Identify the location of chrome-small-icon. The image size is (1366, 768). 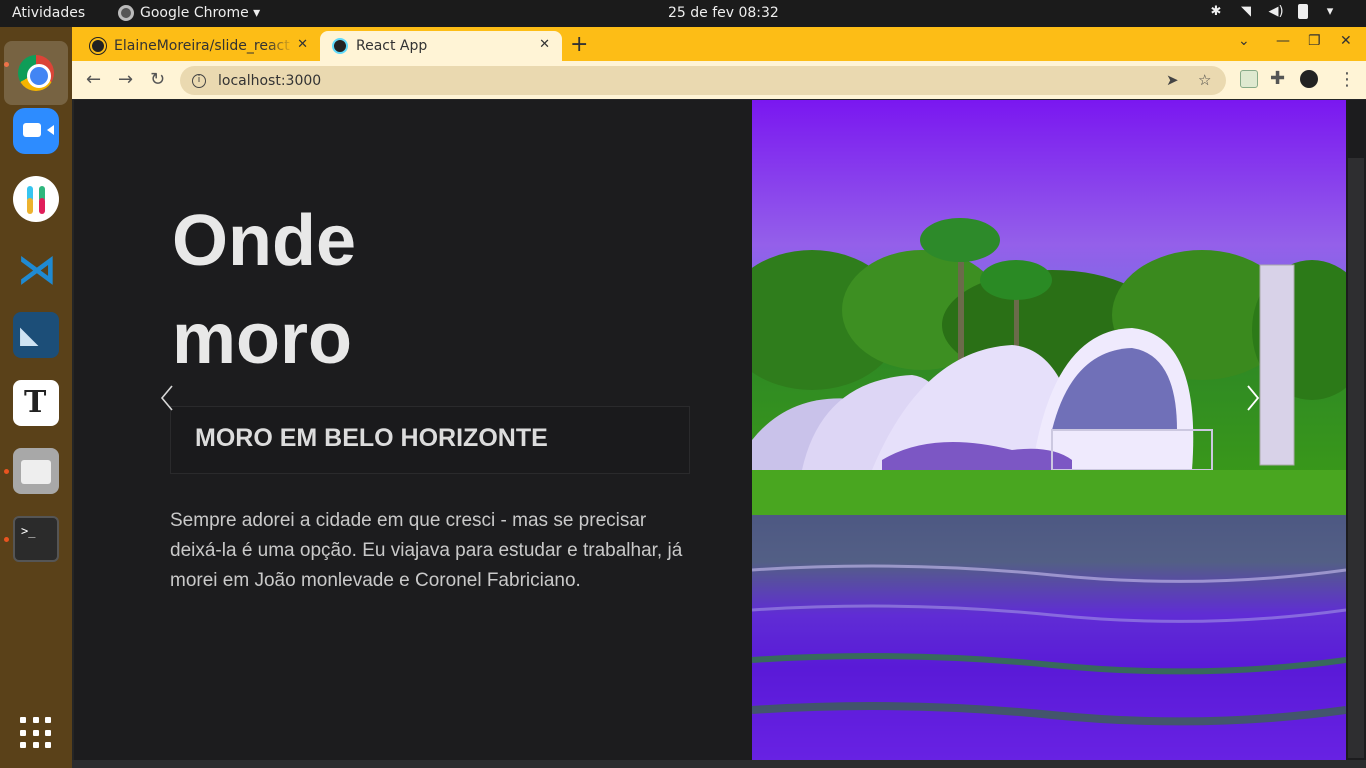
(126, 13).